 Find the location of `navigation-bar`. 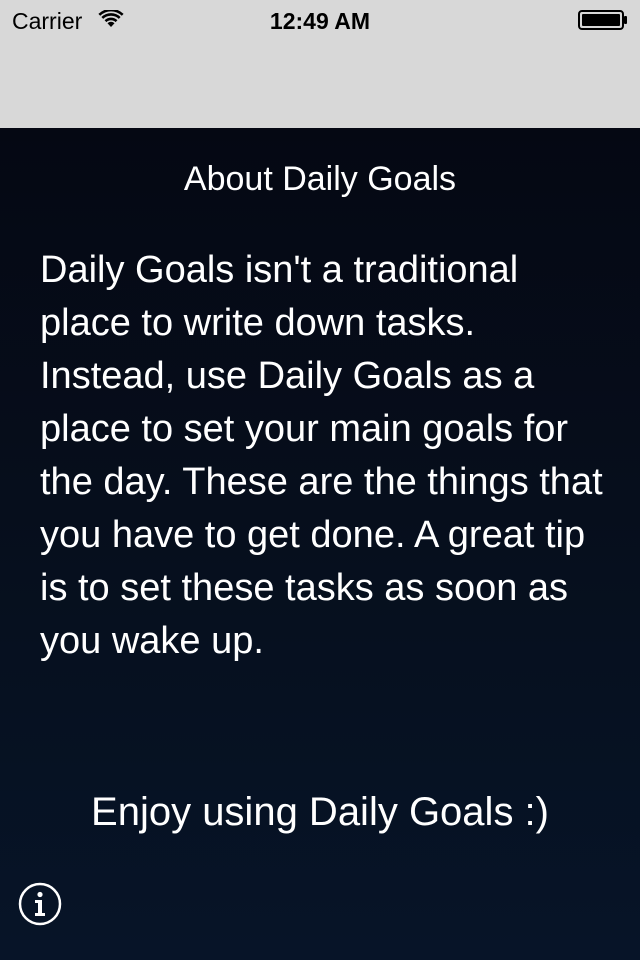

navigation-bar is located at coordinates (320, 84).